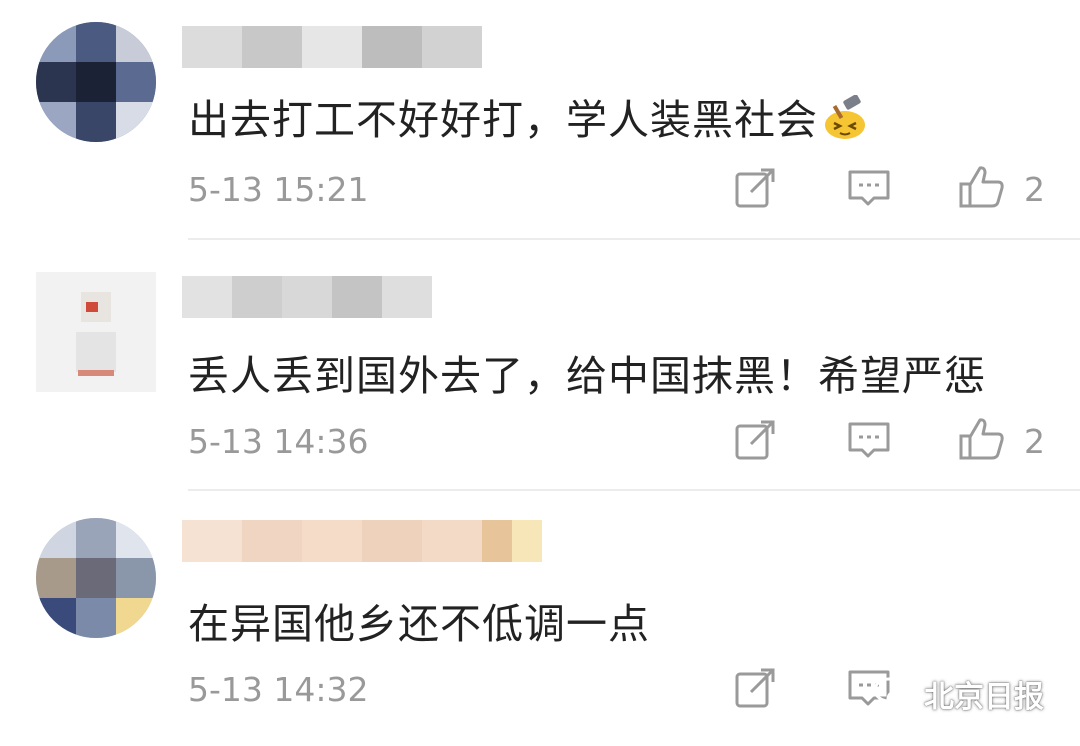  What do you see at coordinates (529, 118) in the screenshot?
I see `comment-text: 出去打工不好好打，学人装黑社会` at bounding box center [529, 118].